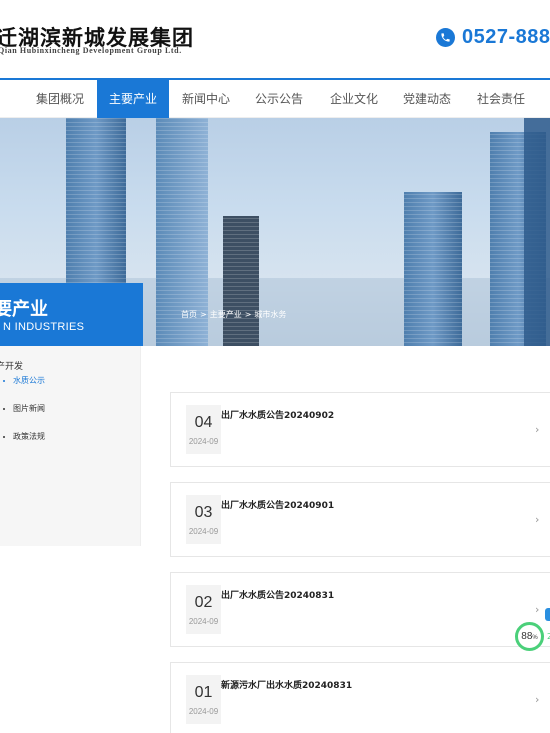 This screenshot has width=550, height=733. What do you see at coordinates (203, 602) in the screenshot?
I see `date-day: 02` at bounding box center [203, 602].